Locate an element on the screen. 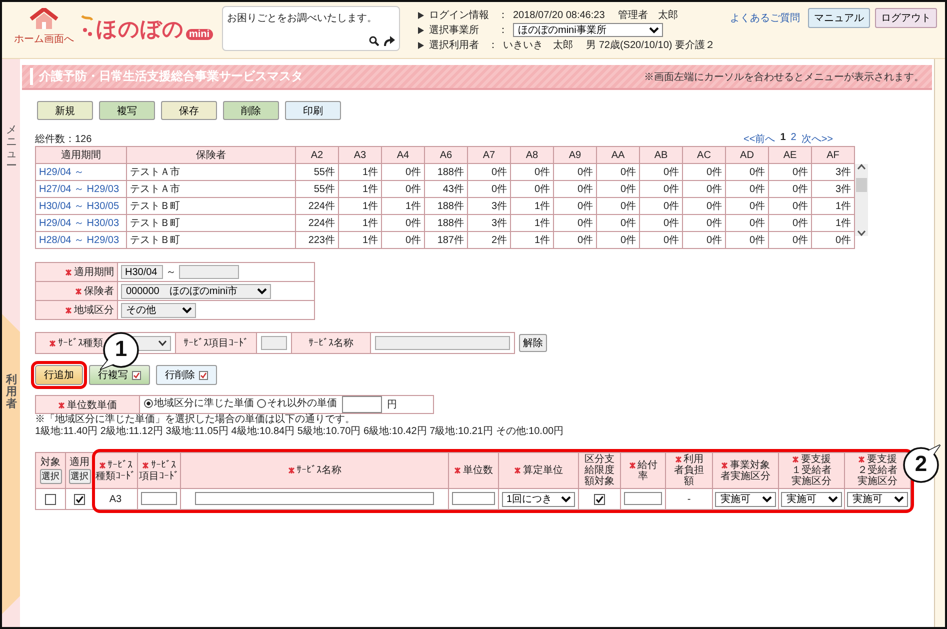 The height and width of the screenshot is (629, 947). clear-button: 解除 is located at coordinates (533, 343).